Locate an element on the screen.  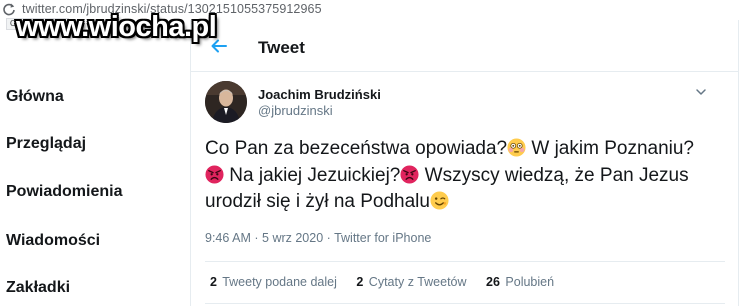
sidebar-item-notifications: Powiadomienia is located at coordinates (64, 192).